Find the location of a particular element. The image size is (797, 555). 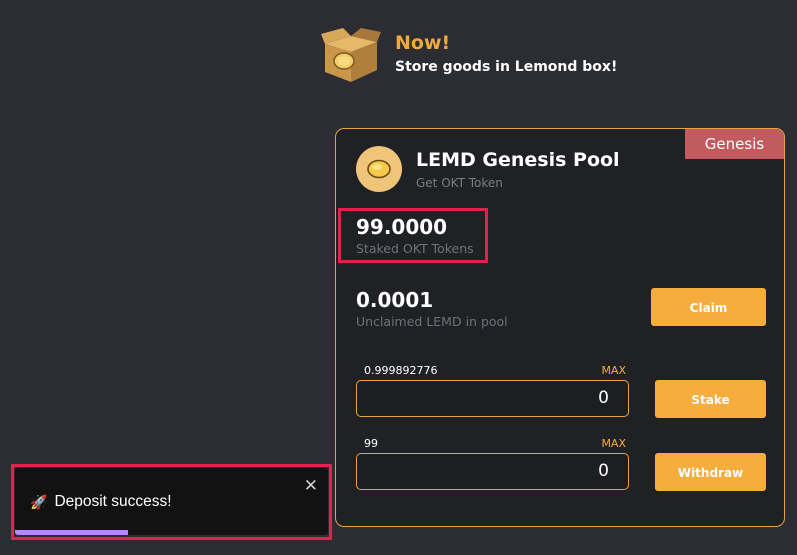

stake-field-meta: 0.999892776 MAX is located at coordinates (495, 370).